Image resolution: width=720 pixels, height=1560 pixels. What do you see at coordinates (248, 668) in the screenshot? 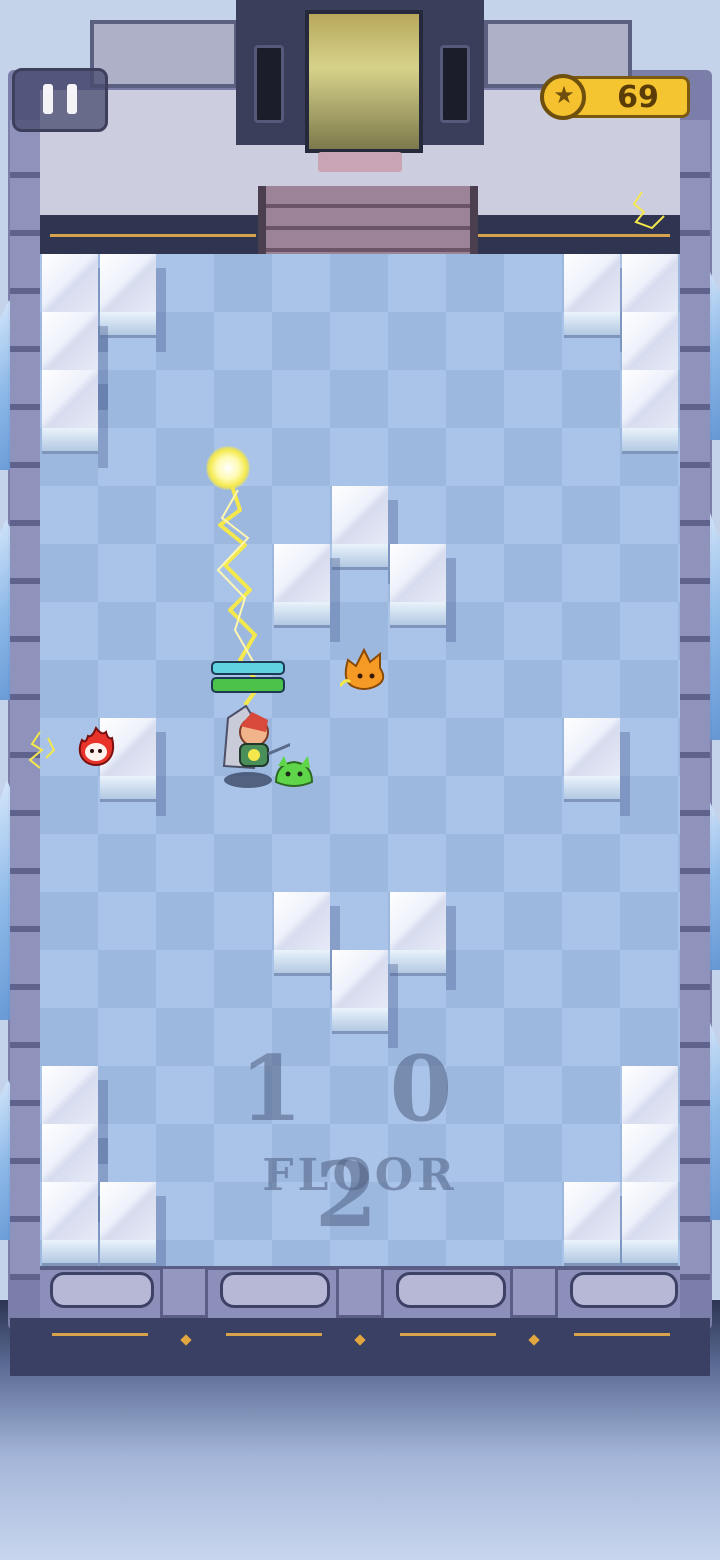
I see `shield-bar` at bounding box center [248, 668].